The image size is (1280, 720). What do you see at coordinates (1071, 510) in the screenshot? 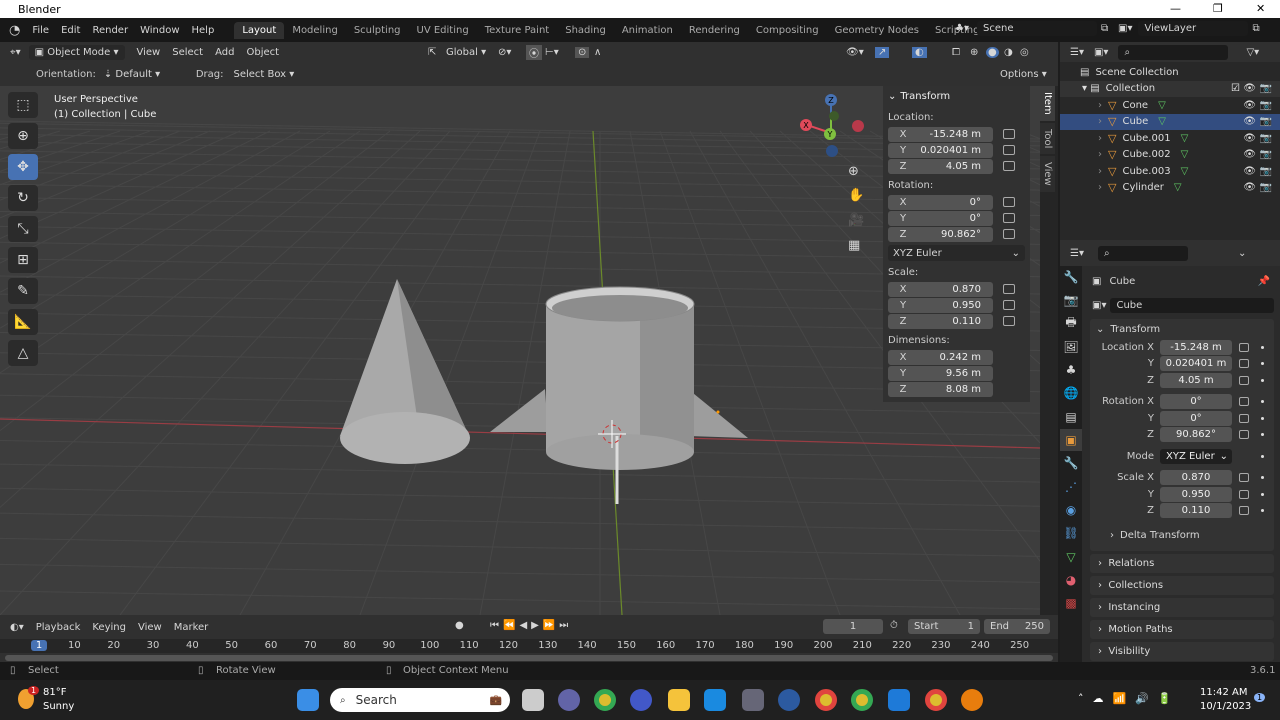
I see `physics-tab-icon: ◉` at bounding box center [1071, 510].